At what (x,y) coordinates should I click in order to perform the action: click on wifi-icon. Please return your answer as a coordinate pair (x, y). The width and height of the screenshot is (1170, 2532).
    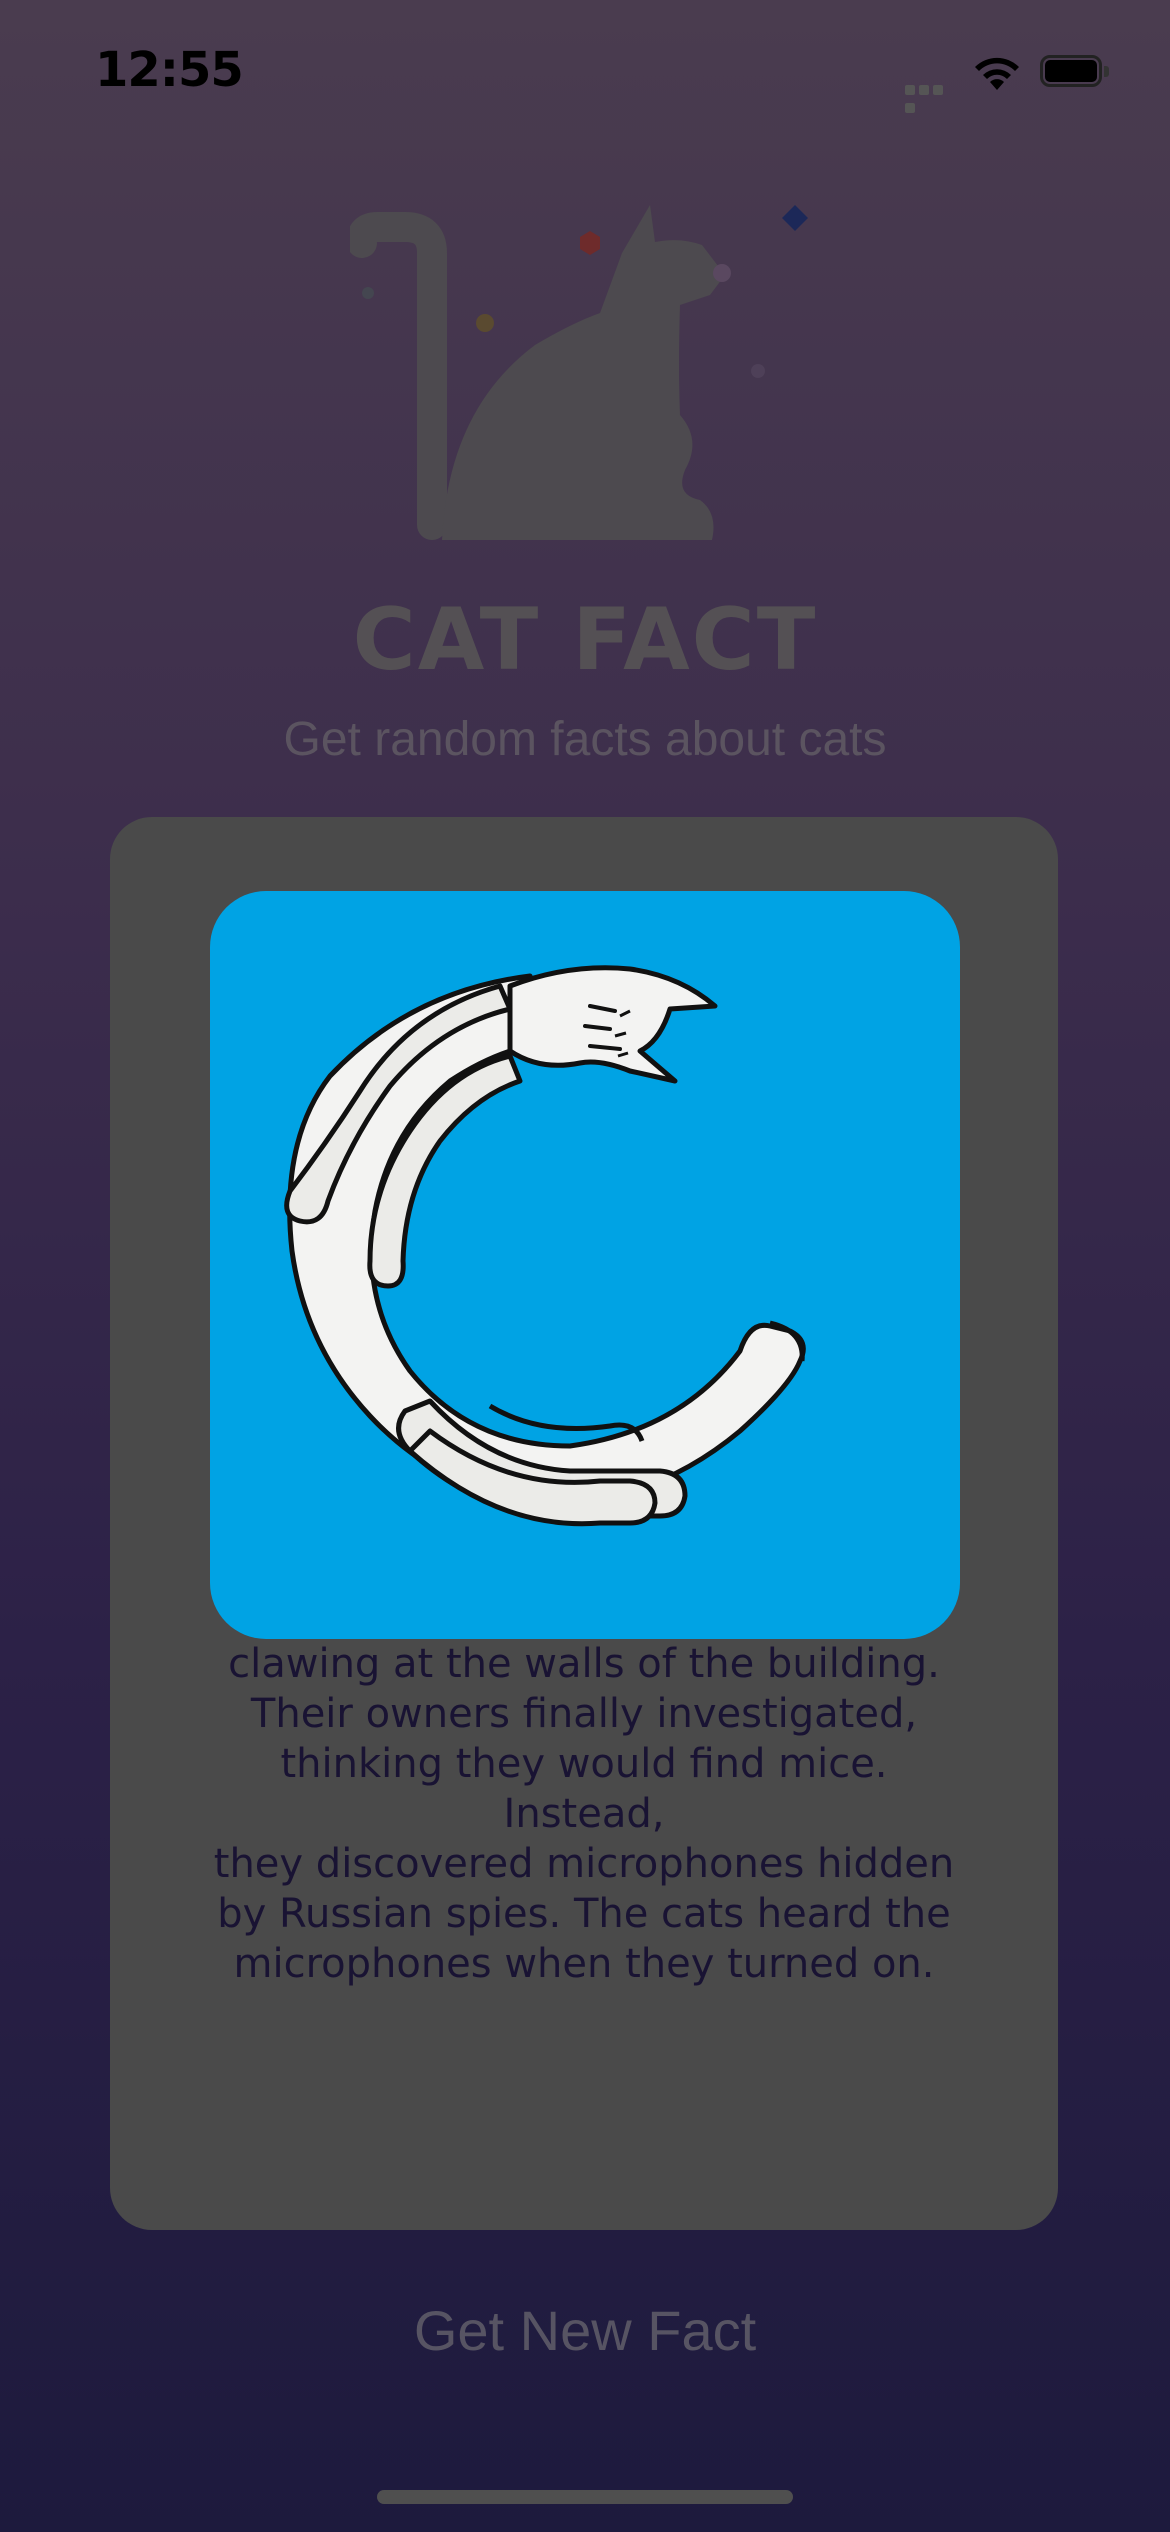
    Looking at the image, I should click on (997, 73).